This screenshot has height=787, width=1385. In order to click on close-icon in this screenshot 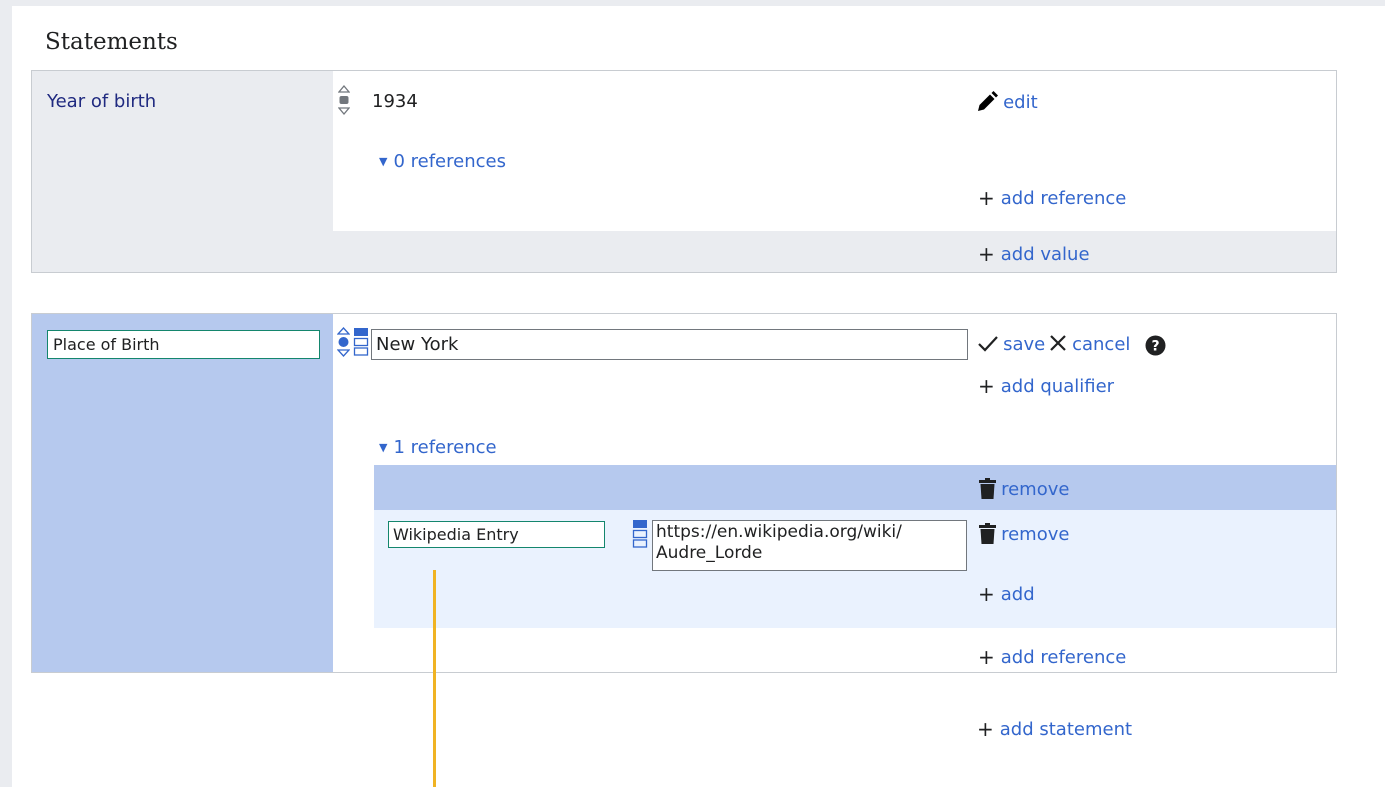, I will do `click(1058, 343)`.